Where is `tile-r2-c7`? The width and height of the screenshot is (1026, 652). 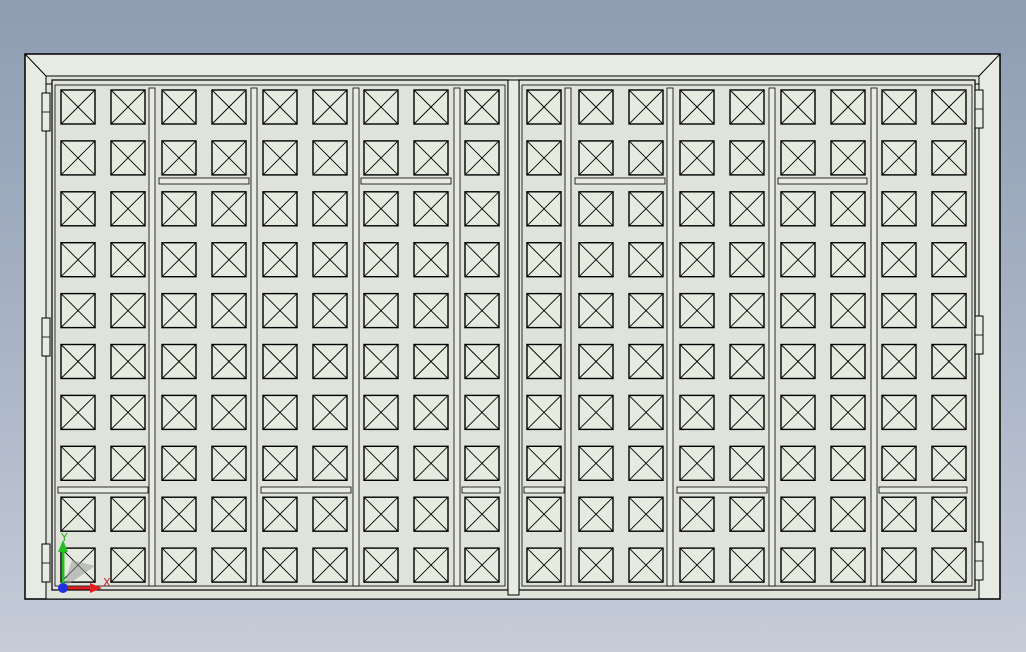 tile-r2-c7 is located at coordinates (381, 158).